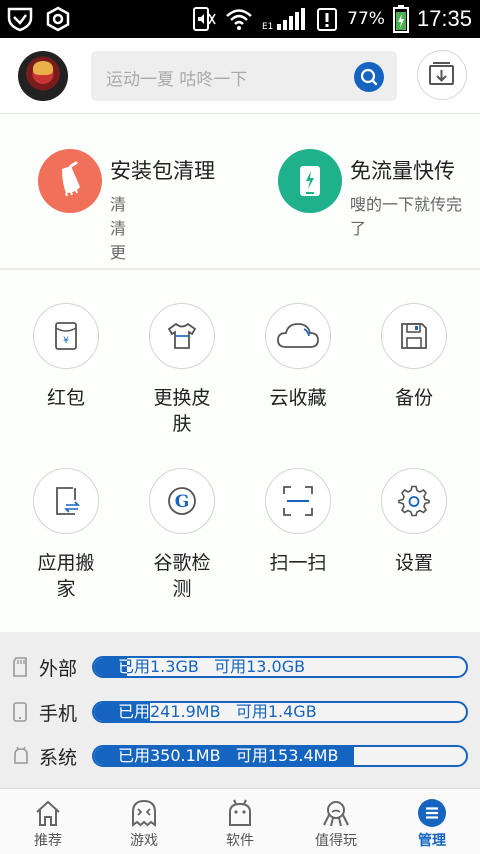 The image size is (480, 854). I want to click on search-placeholder: 运动一夏 咕咚一下, so click(176, 77).